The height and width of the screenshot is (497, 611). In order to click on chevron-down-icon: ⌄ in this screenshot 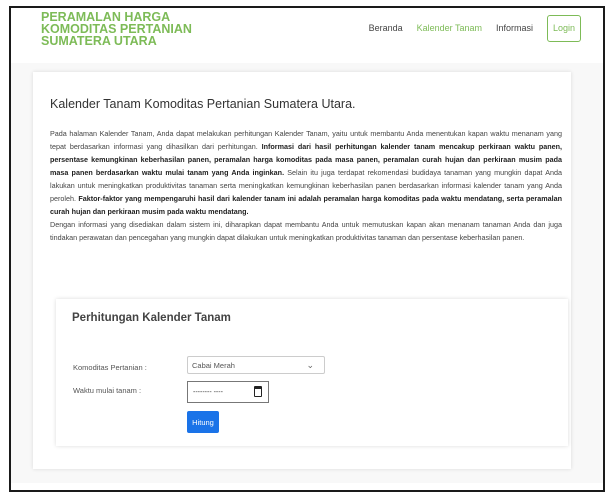, I will do `click(310, 365)`.